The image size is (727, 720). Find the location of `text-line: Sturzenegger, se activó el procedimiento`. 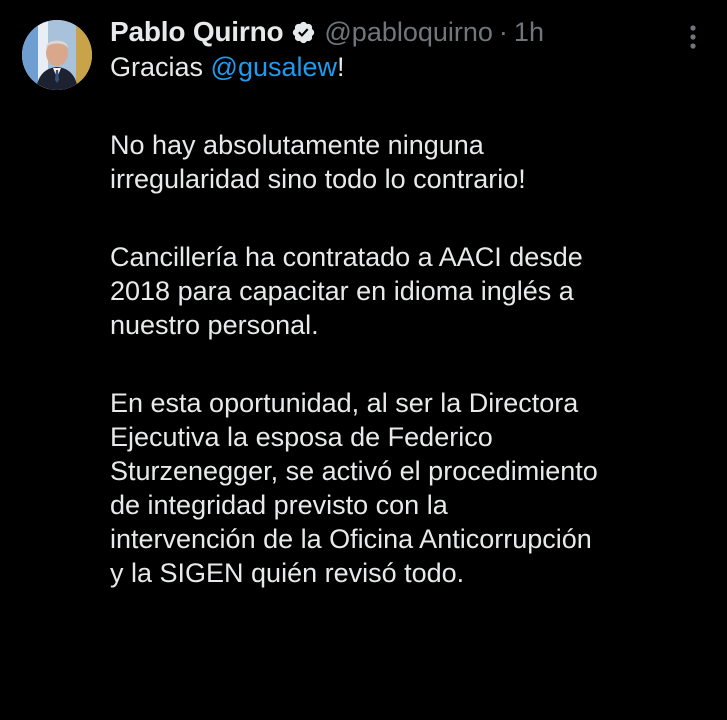

text-line: Sturzenegger, se activó el procedimiento is located at coordinates (354, 471).